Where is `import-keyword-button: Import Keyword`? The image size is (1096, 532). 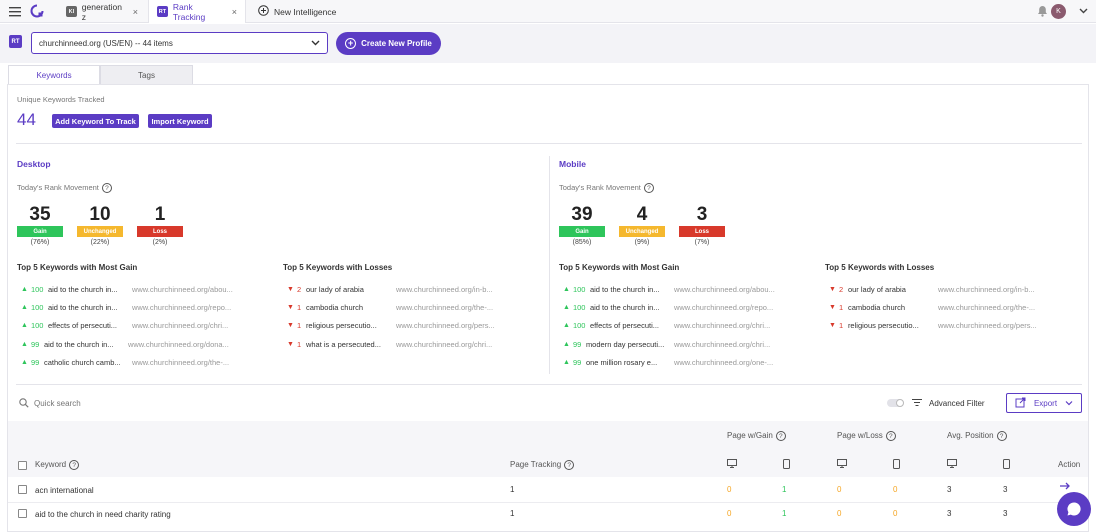 import-keyword-button: Import Keyword is located at coordinates (180, 121).